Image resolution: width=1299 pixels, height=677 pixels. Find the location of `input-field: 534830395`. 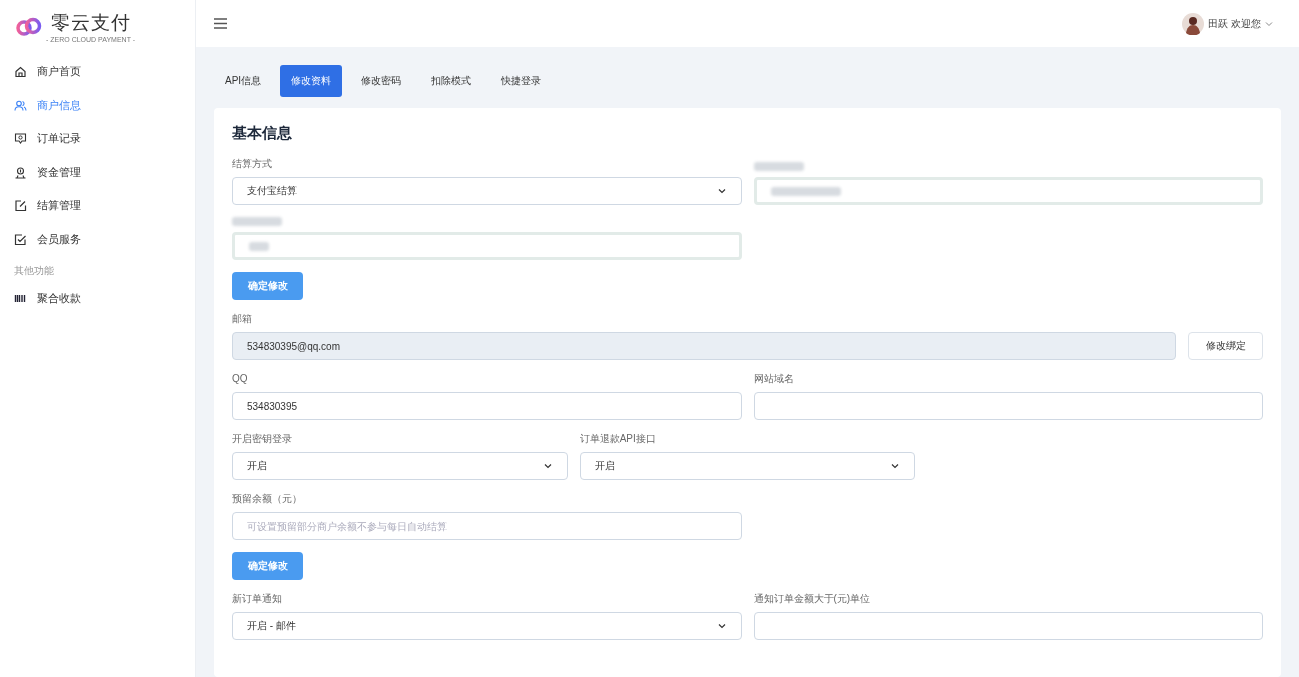

input-field: 534830395 is located at coordinates (487, 406).